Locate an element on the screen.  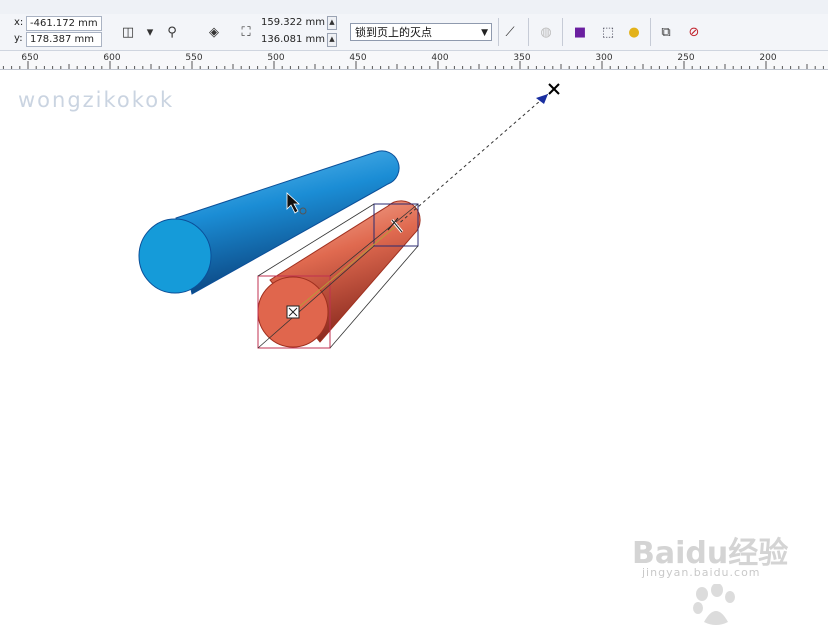
bevel-cube-icon: ⬚ is located at coordinates (608, 32).